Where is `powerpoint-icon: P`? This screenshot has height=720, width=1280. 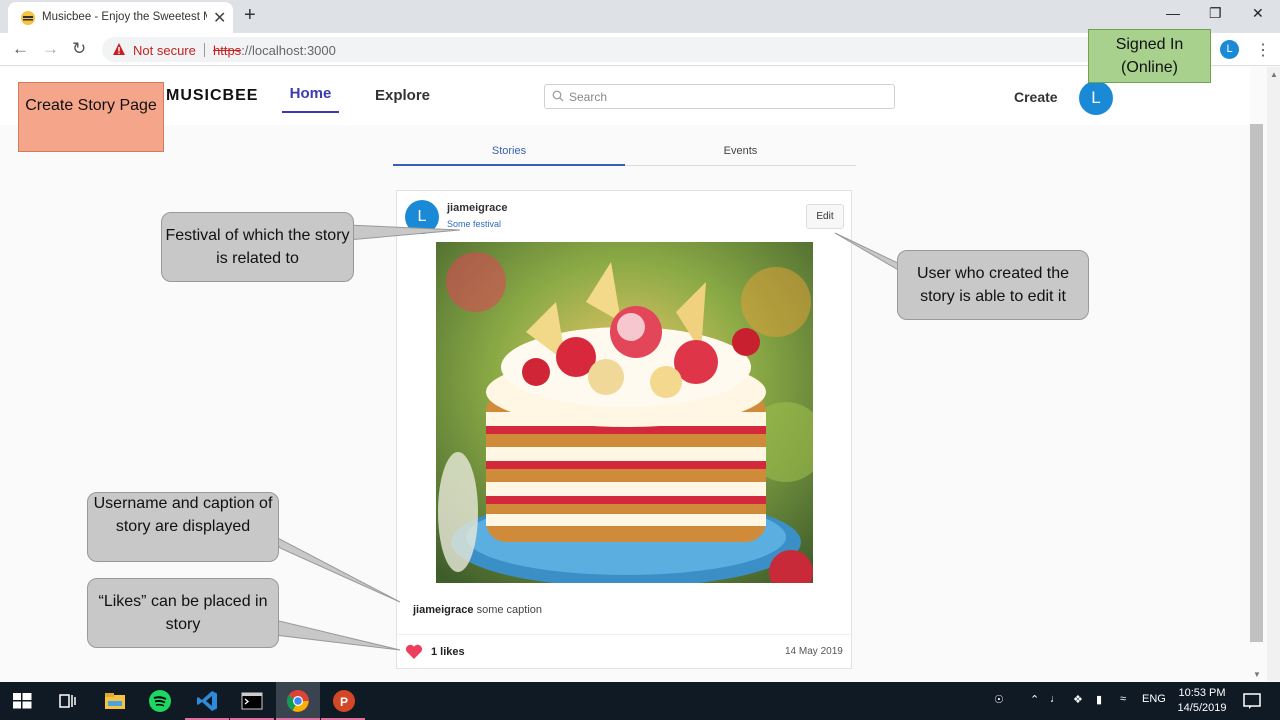
powerpoint-icon: P is located at coordinates (344, 701).